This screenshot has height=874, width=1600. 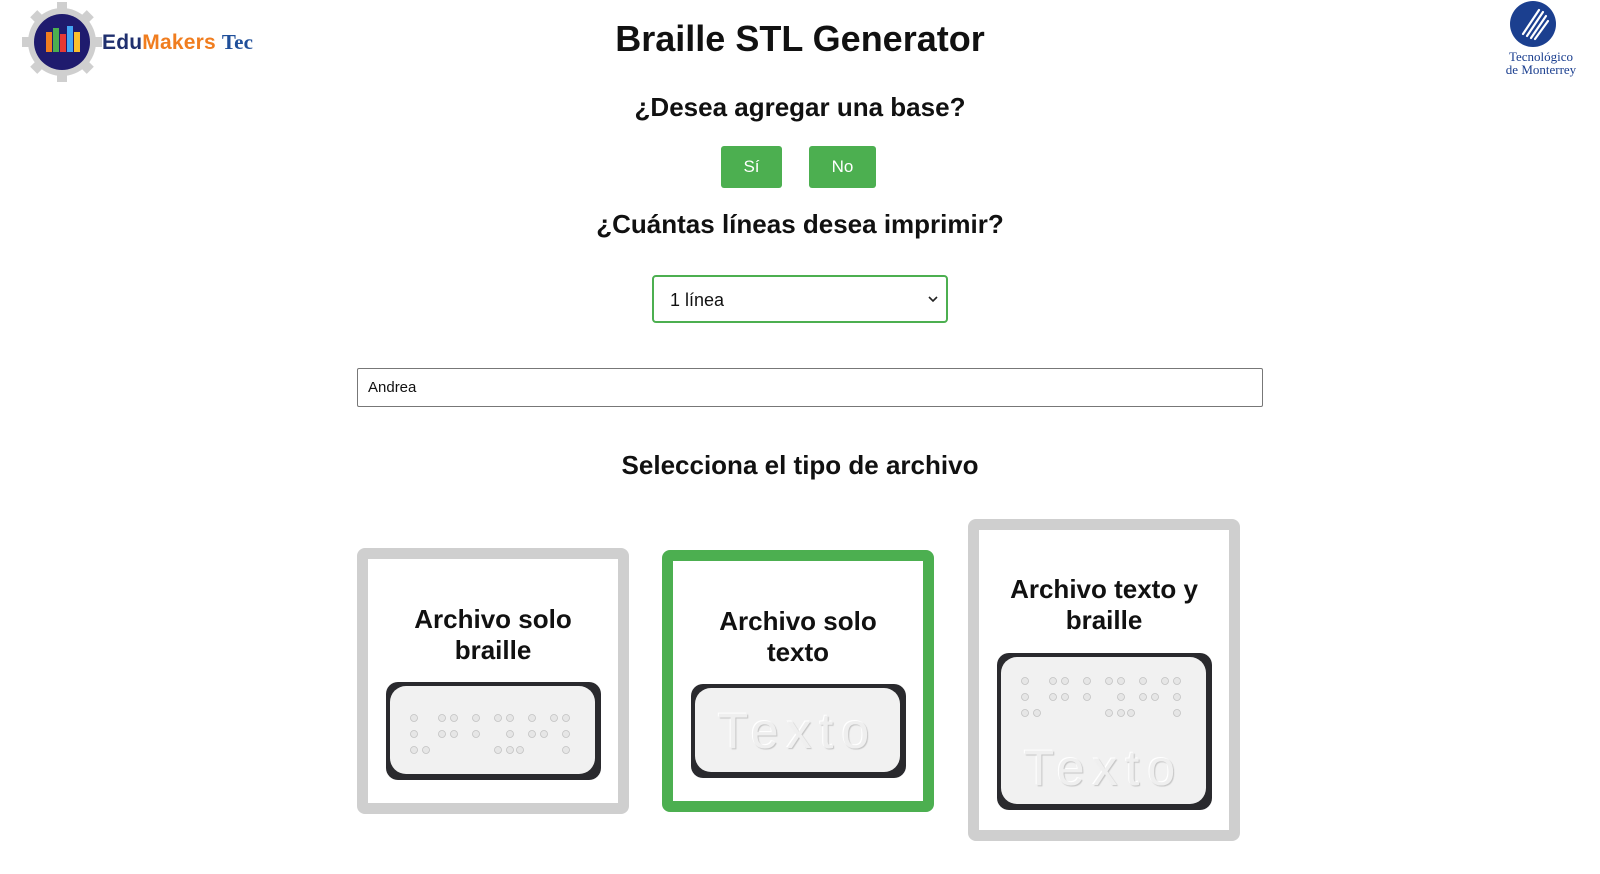 I want to click on option-braille-only-label: Archivo solo braille, so click(x=493, y=634).